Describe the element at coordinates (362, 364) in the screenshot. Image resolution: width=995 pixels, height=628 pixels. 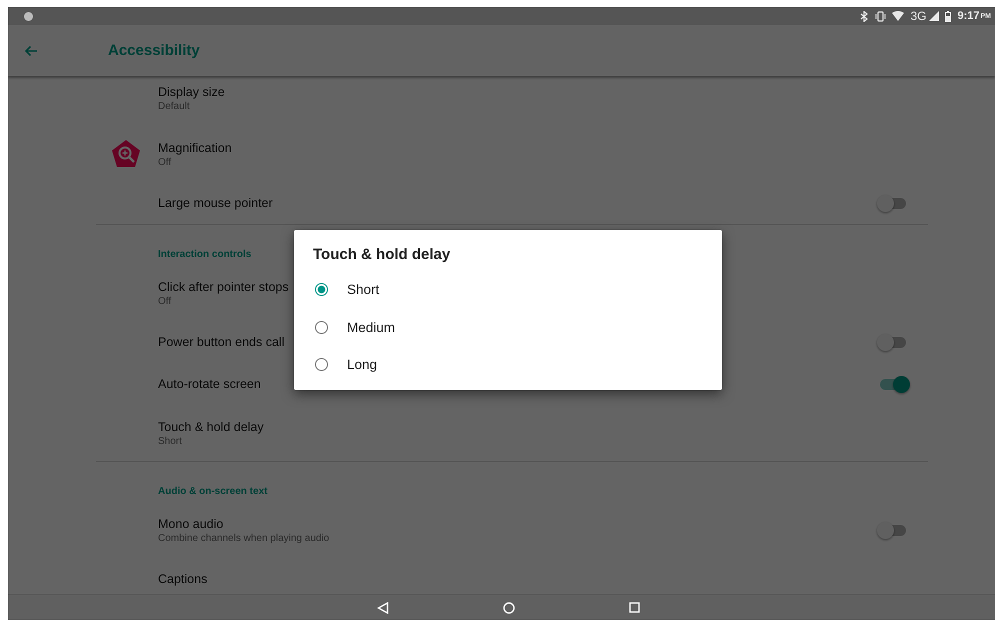
I see `option-label: Long` at that location.